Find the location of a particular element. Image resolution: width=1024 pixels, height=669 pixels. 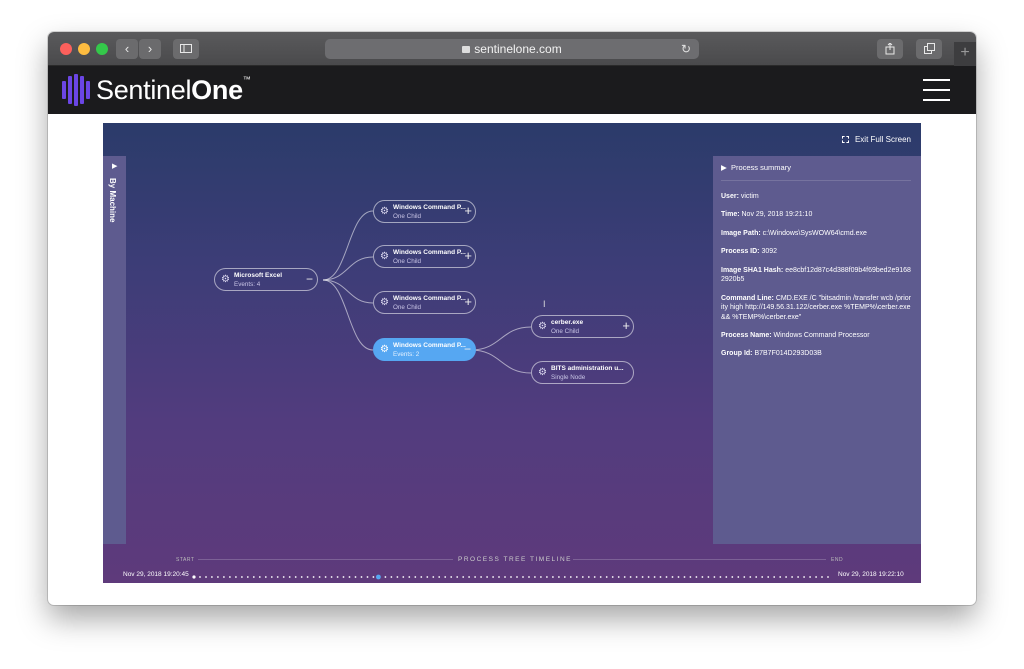

close-window-button is located at coordinates (66, 49).